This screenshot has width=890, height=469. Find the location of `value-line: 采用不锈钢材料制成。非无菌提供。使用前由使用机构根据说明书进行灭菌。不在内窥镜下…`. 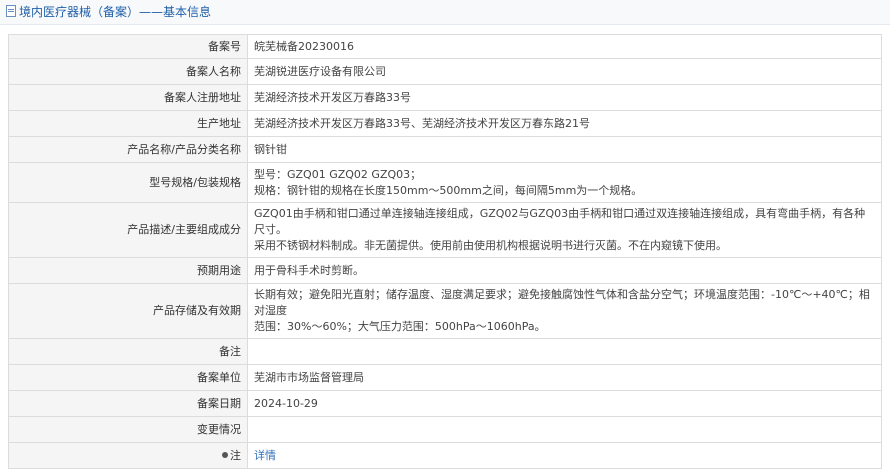

value-line: 采用不锈钢材料制成。非无菌提供。使用前由使用机构根据说明书进行灭菌。不在内窥镜下… is located at coordinates (490, 245).